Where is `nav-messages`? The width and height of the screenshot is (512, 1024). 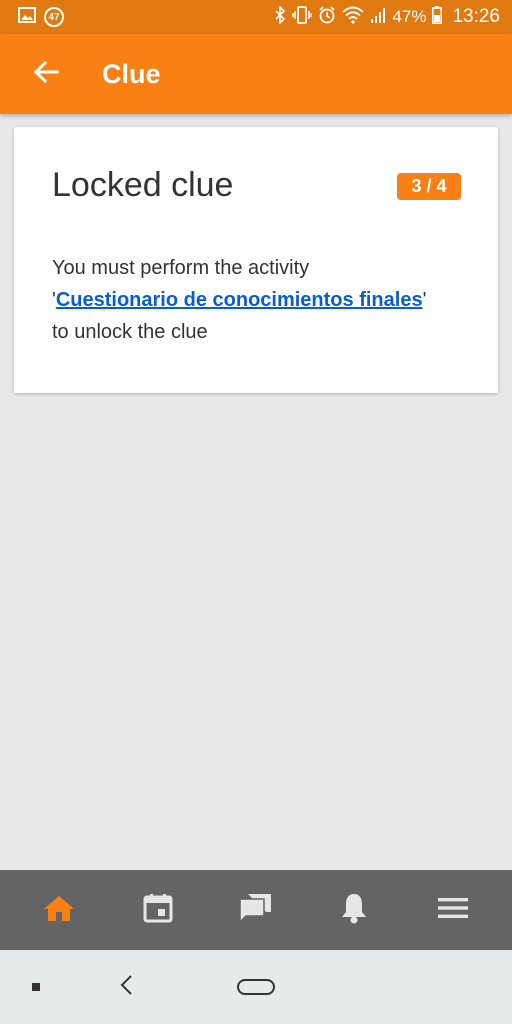 nav-messages is located at coordinates (256, 910).